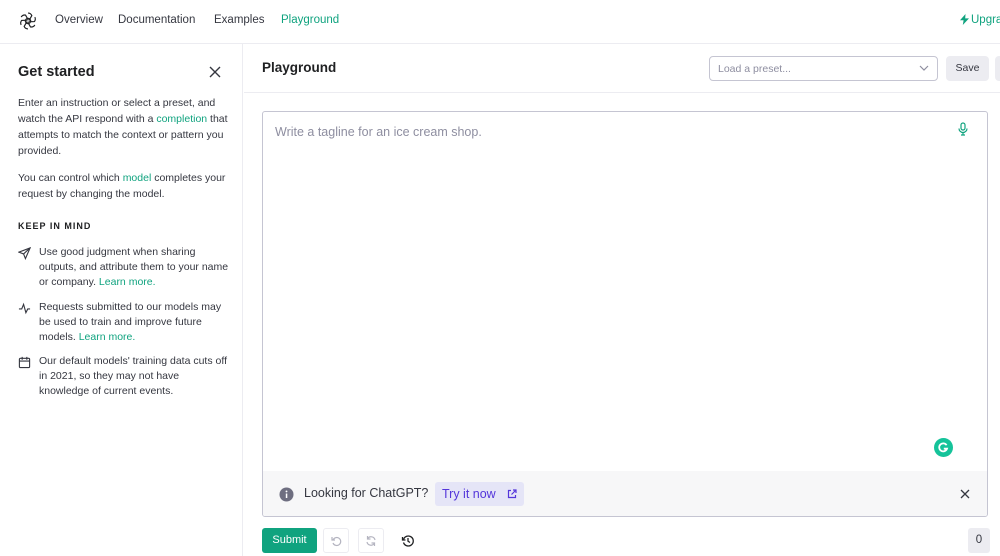  Describe the element at coordinates (56, 72) in the screenshot. I see `sidebar-title: Get started` at that location.